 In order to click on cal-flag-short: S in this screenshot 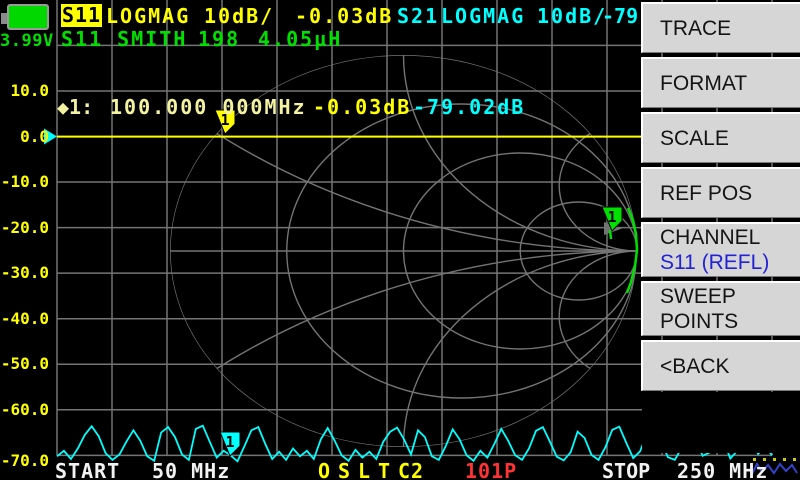, I will do `click(345, 469)`.